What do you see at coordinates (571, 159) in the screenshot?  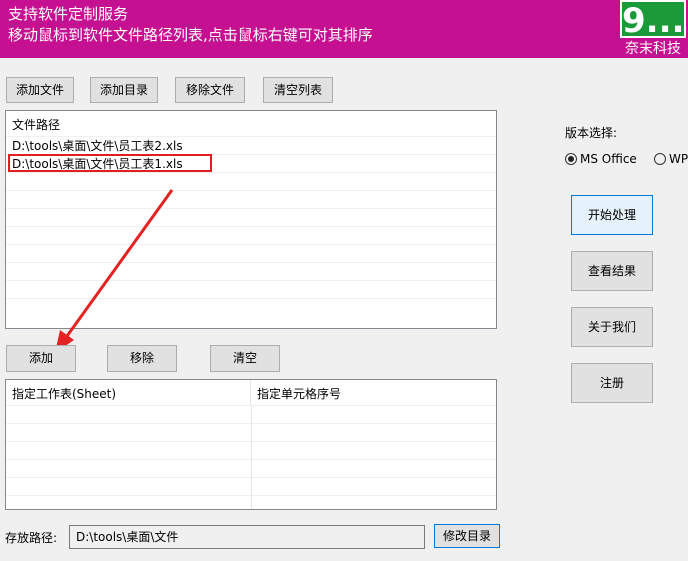 I see `radio-selected-icon` at bounding box center [571, 159].